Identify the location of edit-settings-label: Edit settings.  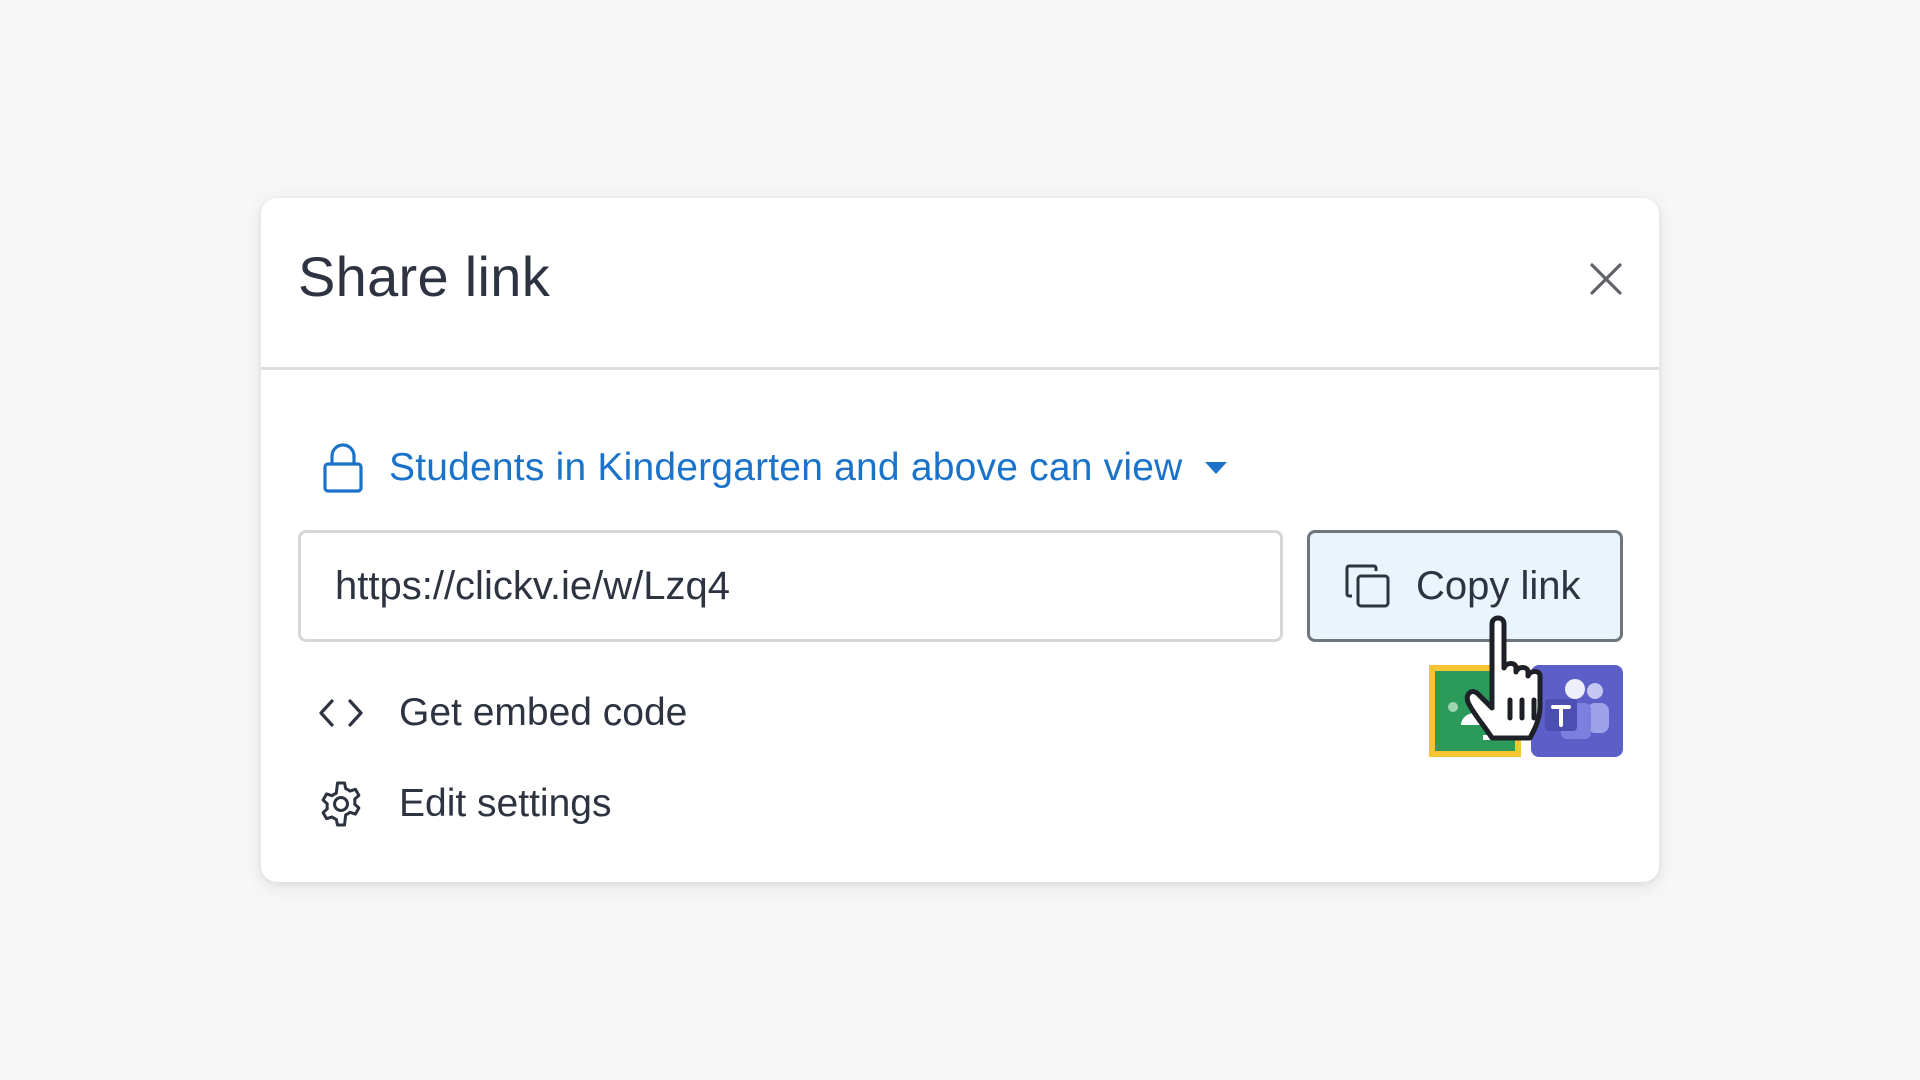
(505, 803).